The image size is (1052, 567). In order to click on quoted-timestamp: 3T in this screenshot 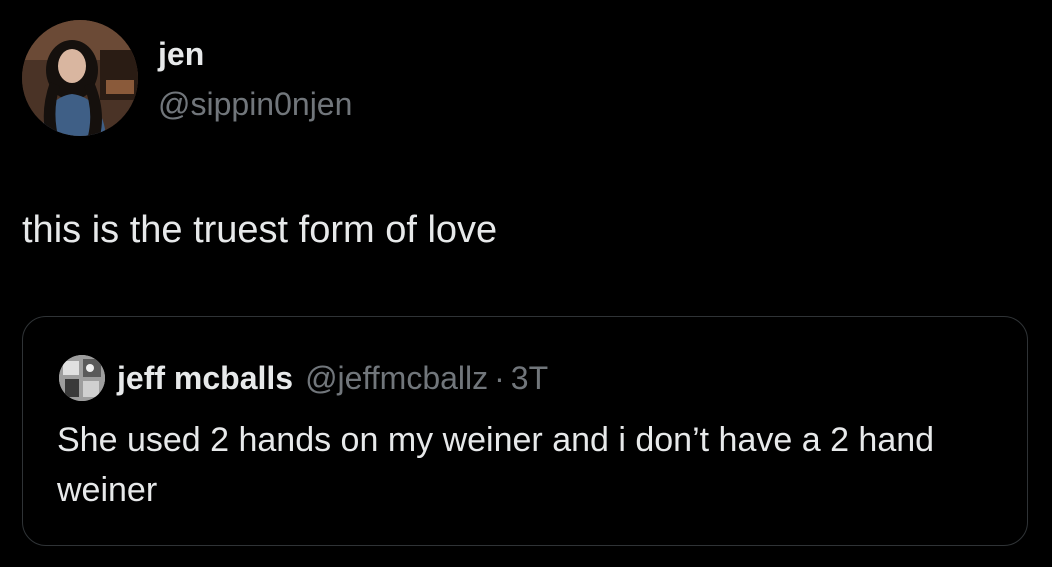, I will do `click(529, 378)`.